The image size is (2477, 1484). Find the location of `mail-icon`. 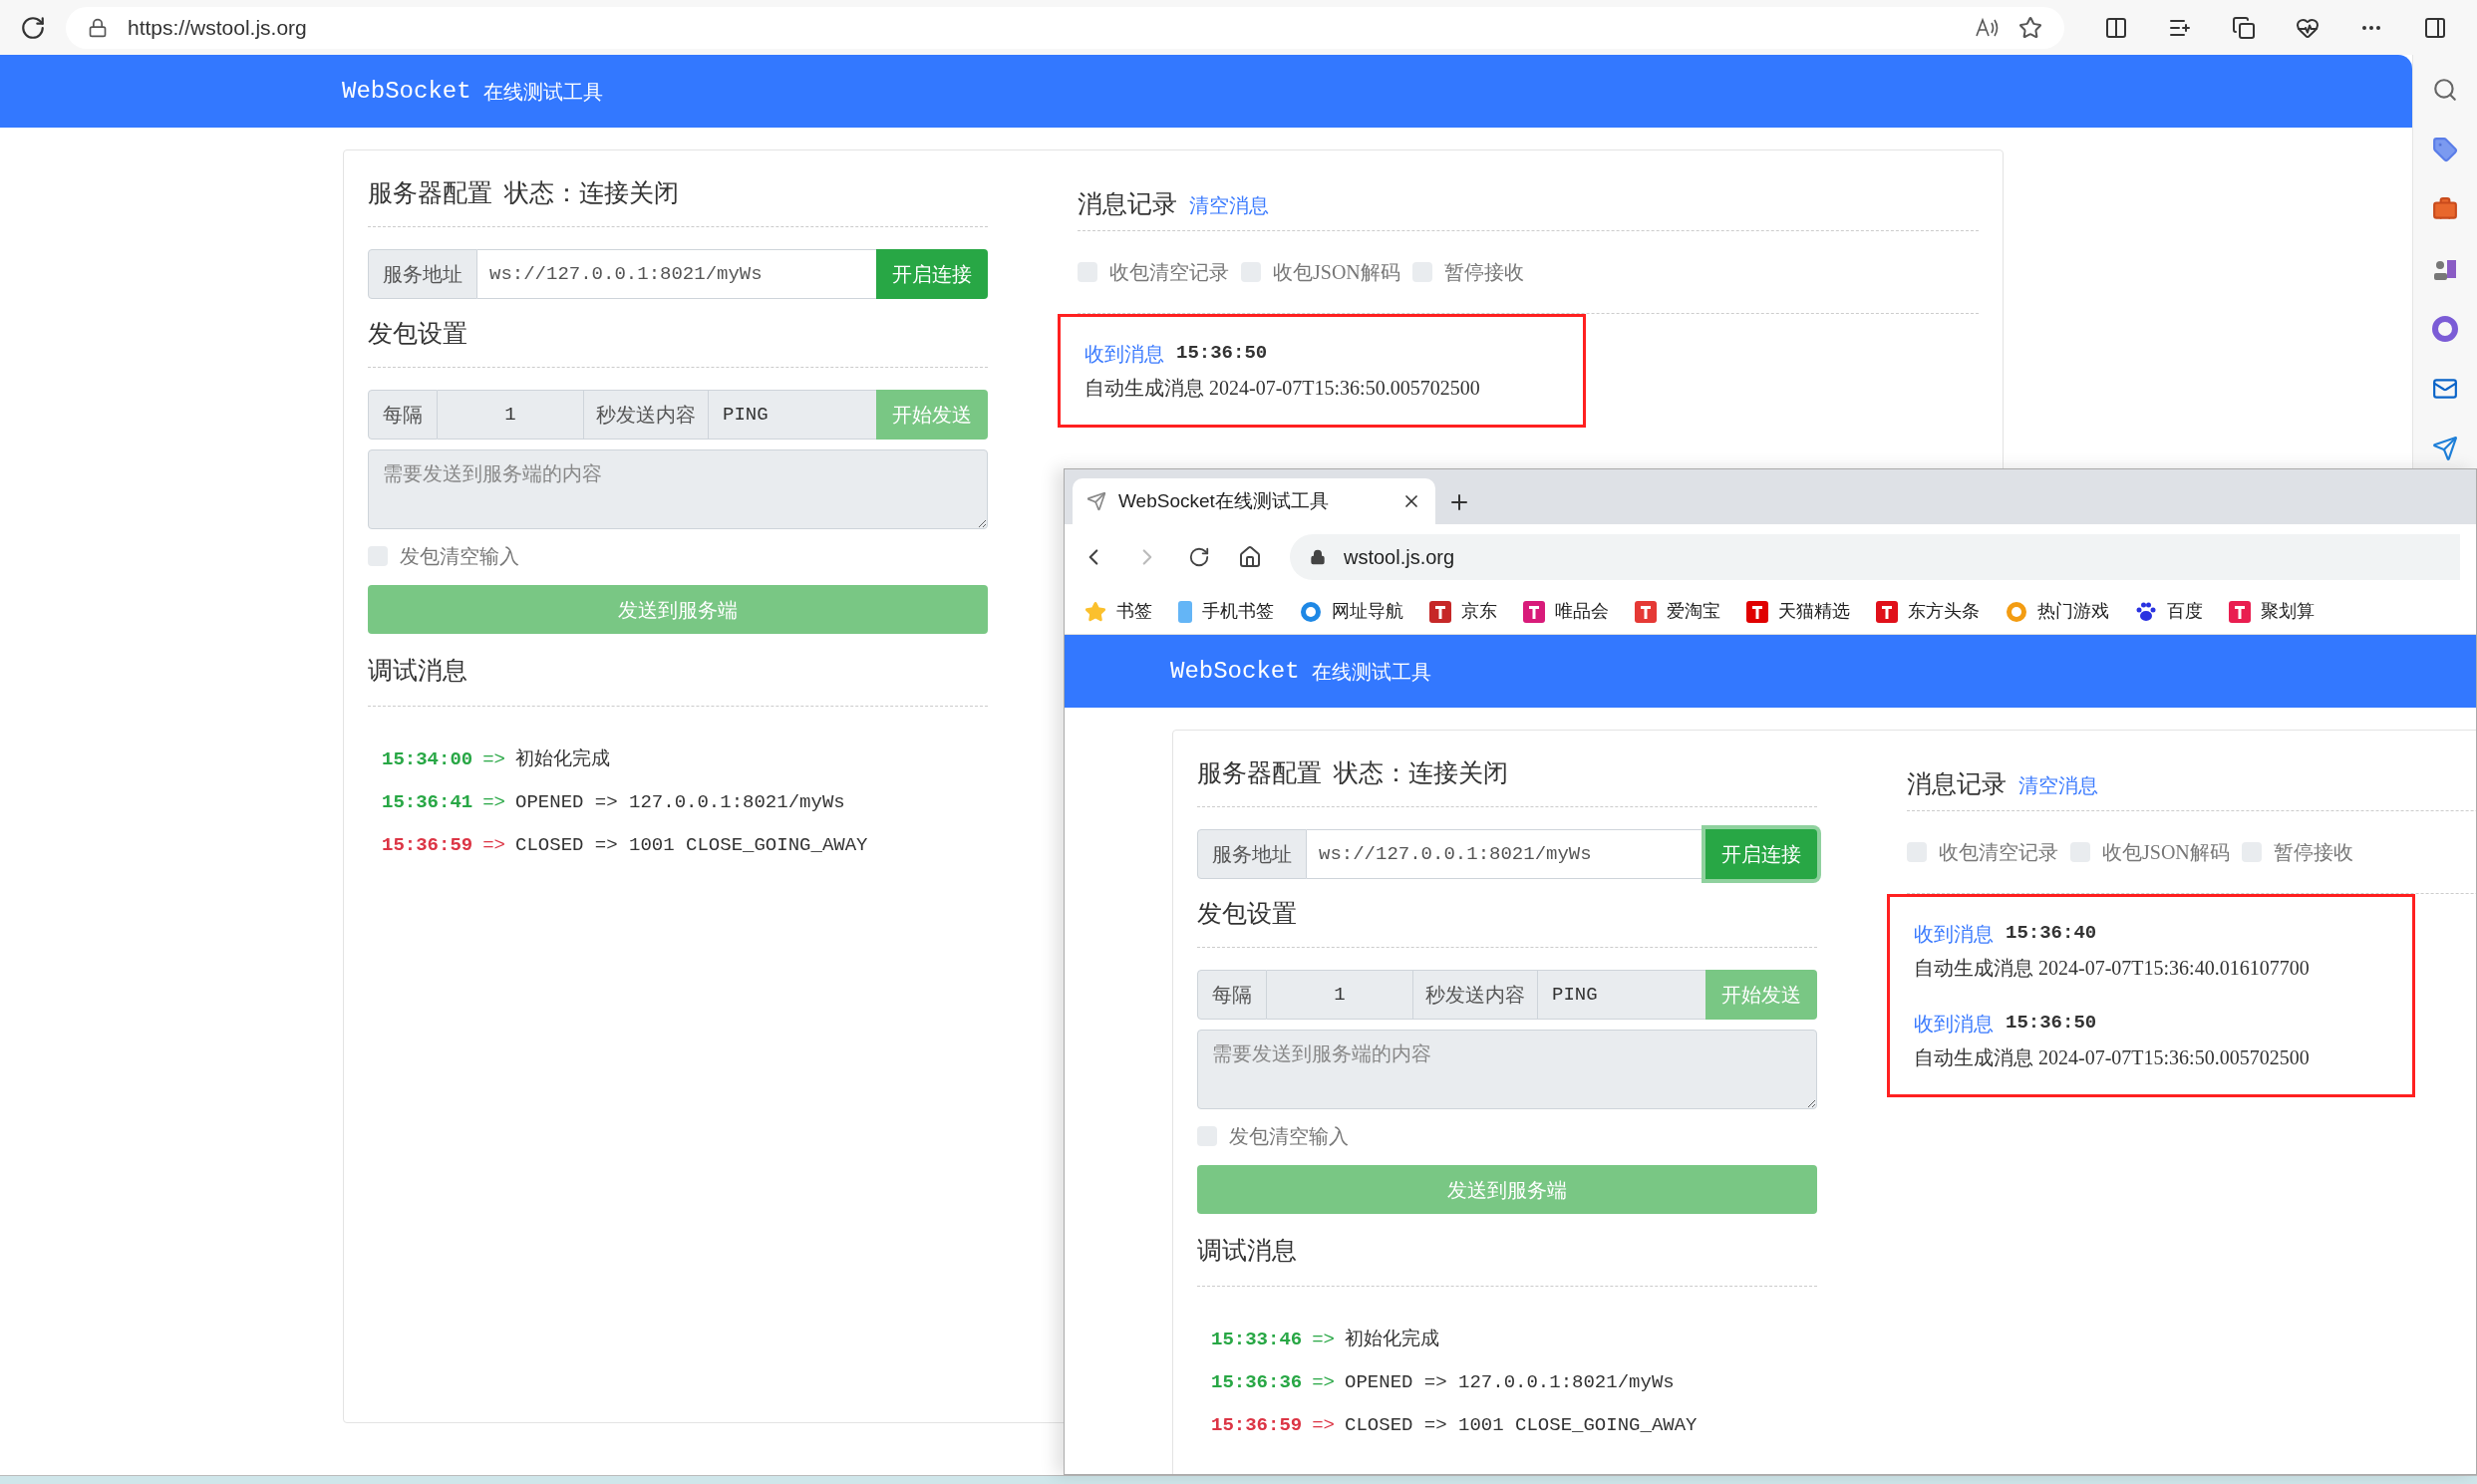

mail-icon is located at coordinates (2445, 389).